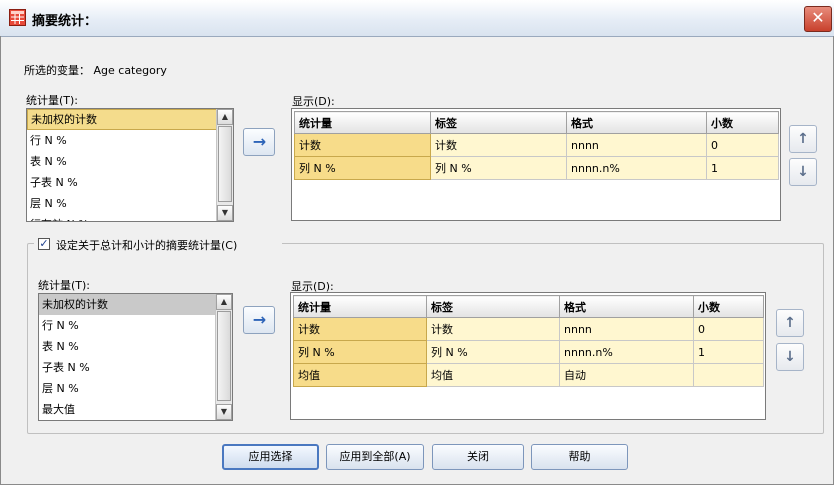  I want to click on stats-label-bottom: 统计量(T):, so click(64, 285).